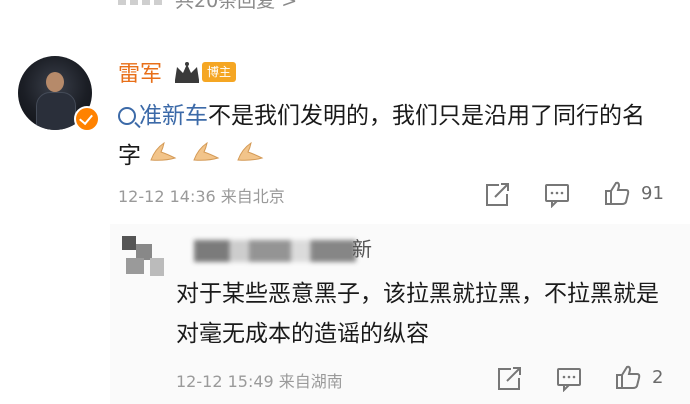  What do you see at coordinates (87, 119) in the screenshot?
I see `verified-icon` at bounding box center [87, 119].